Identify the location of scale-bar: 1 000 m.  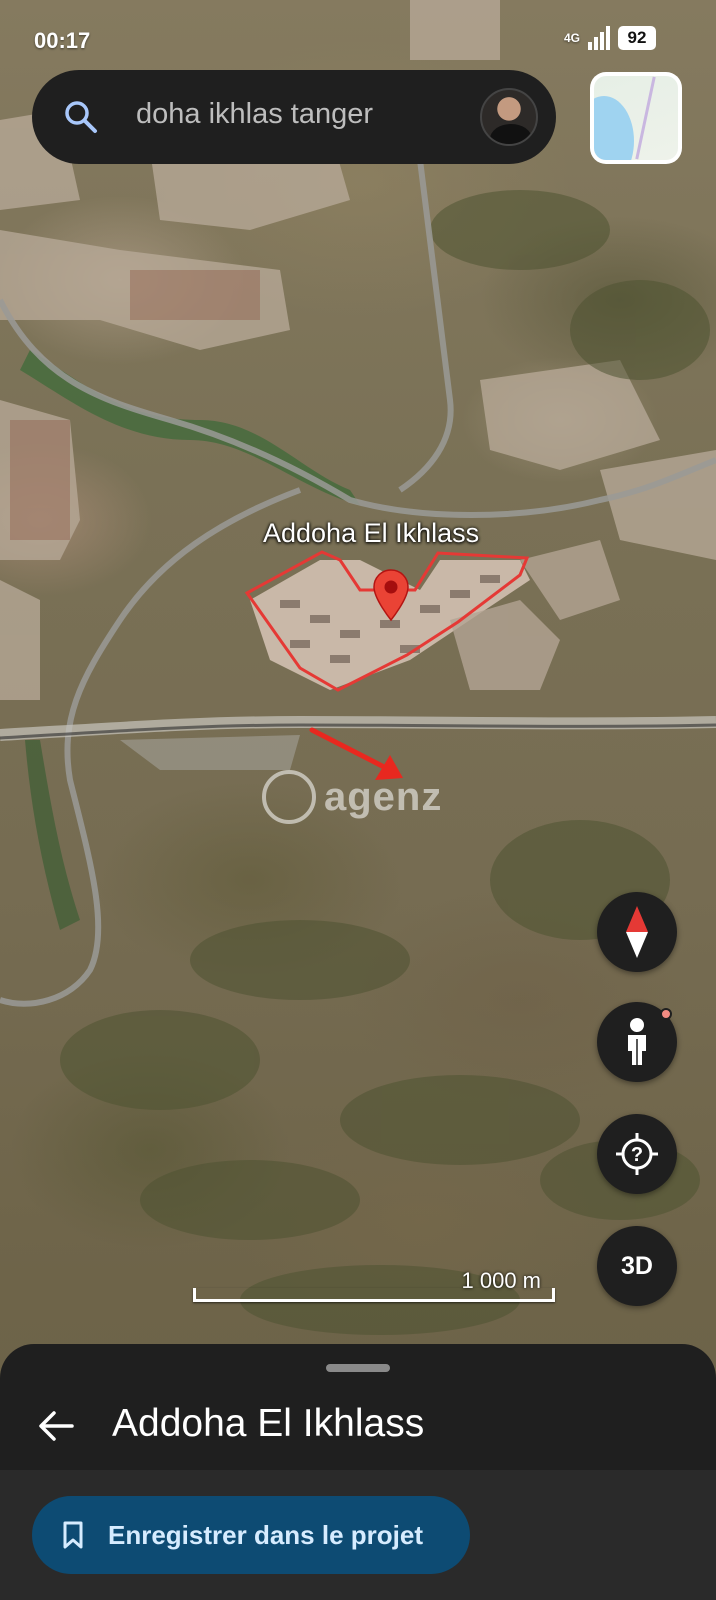
(374, 1285).